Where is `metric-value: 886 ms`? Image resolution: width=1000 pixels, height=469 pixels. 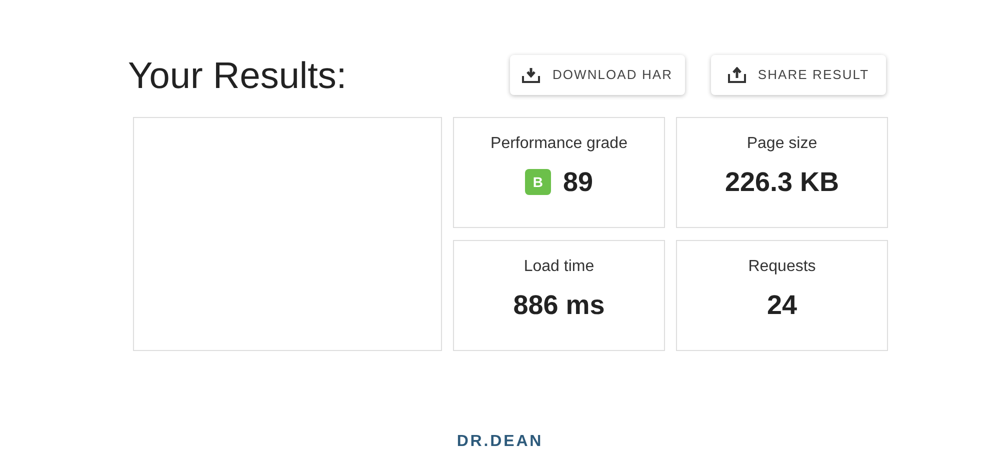
metric-value: 886 ms is located at coordinates (559, 305).